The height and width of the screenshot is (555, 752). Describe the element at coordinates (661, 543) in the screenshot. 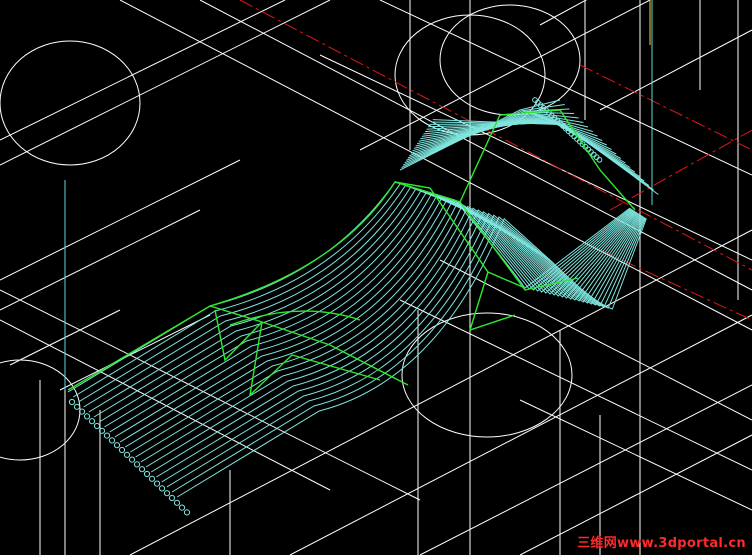

I see `watermark-text: 三维网www.3dportal.cn` at that location.